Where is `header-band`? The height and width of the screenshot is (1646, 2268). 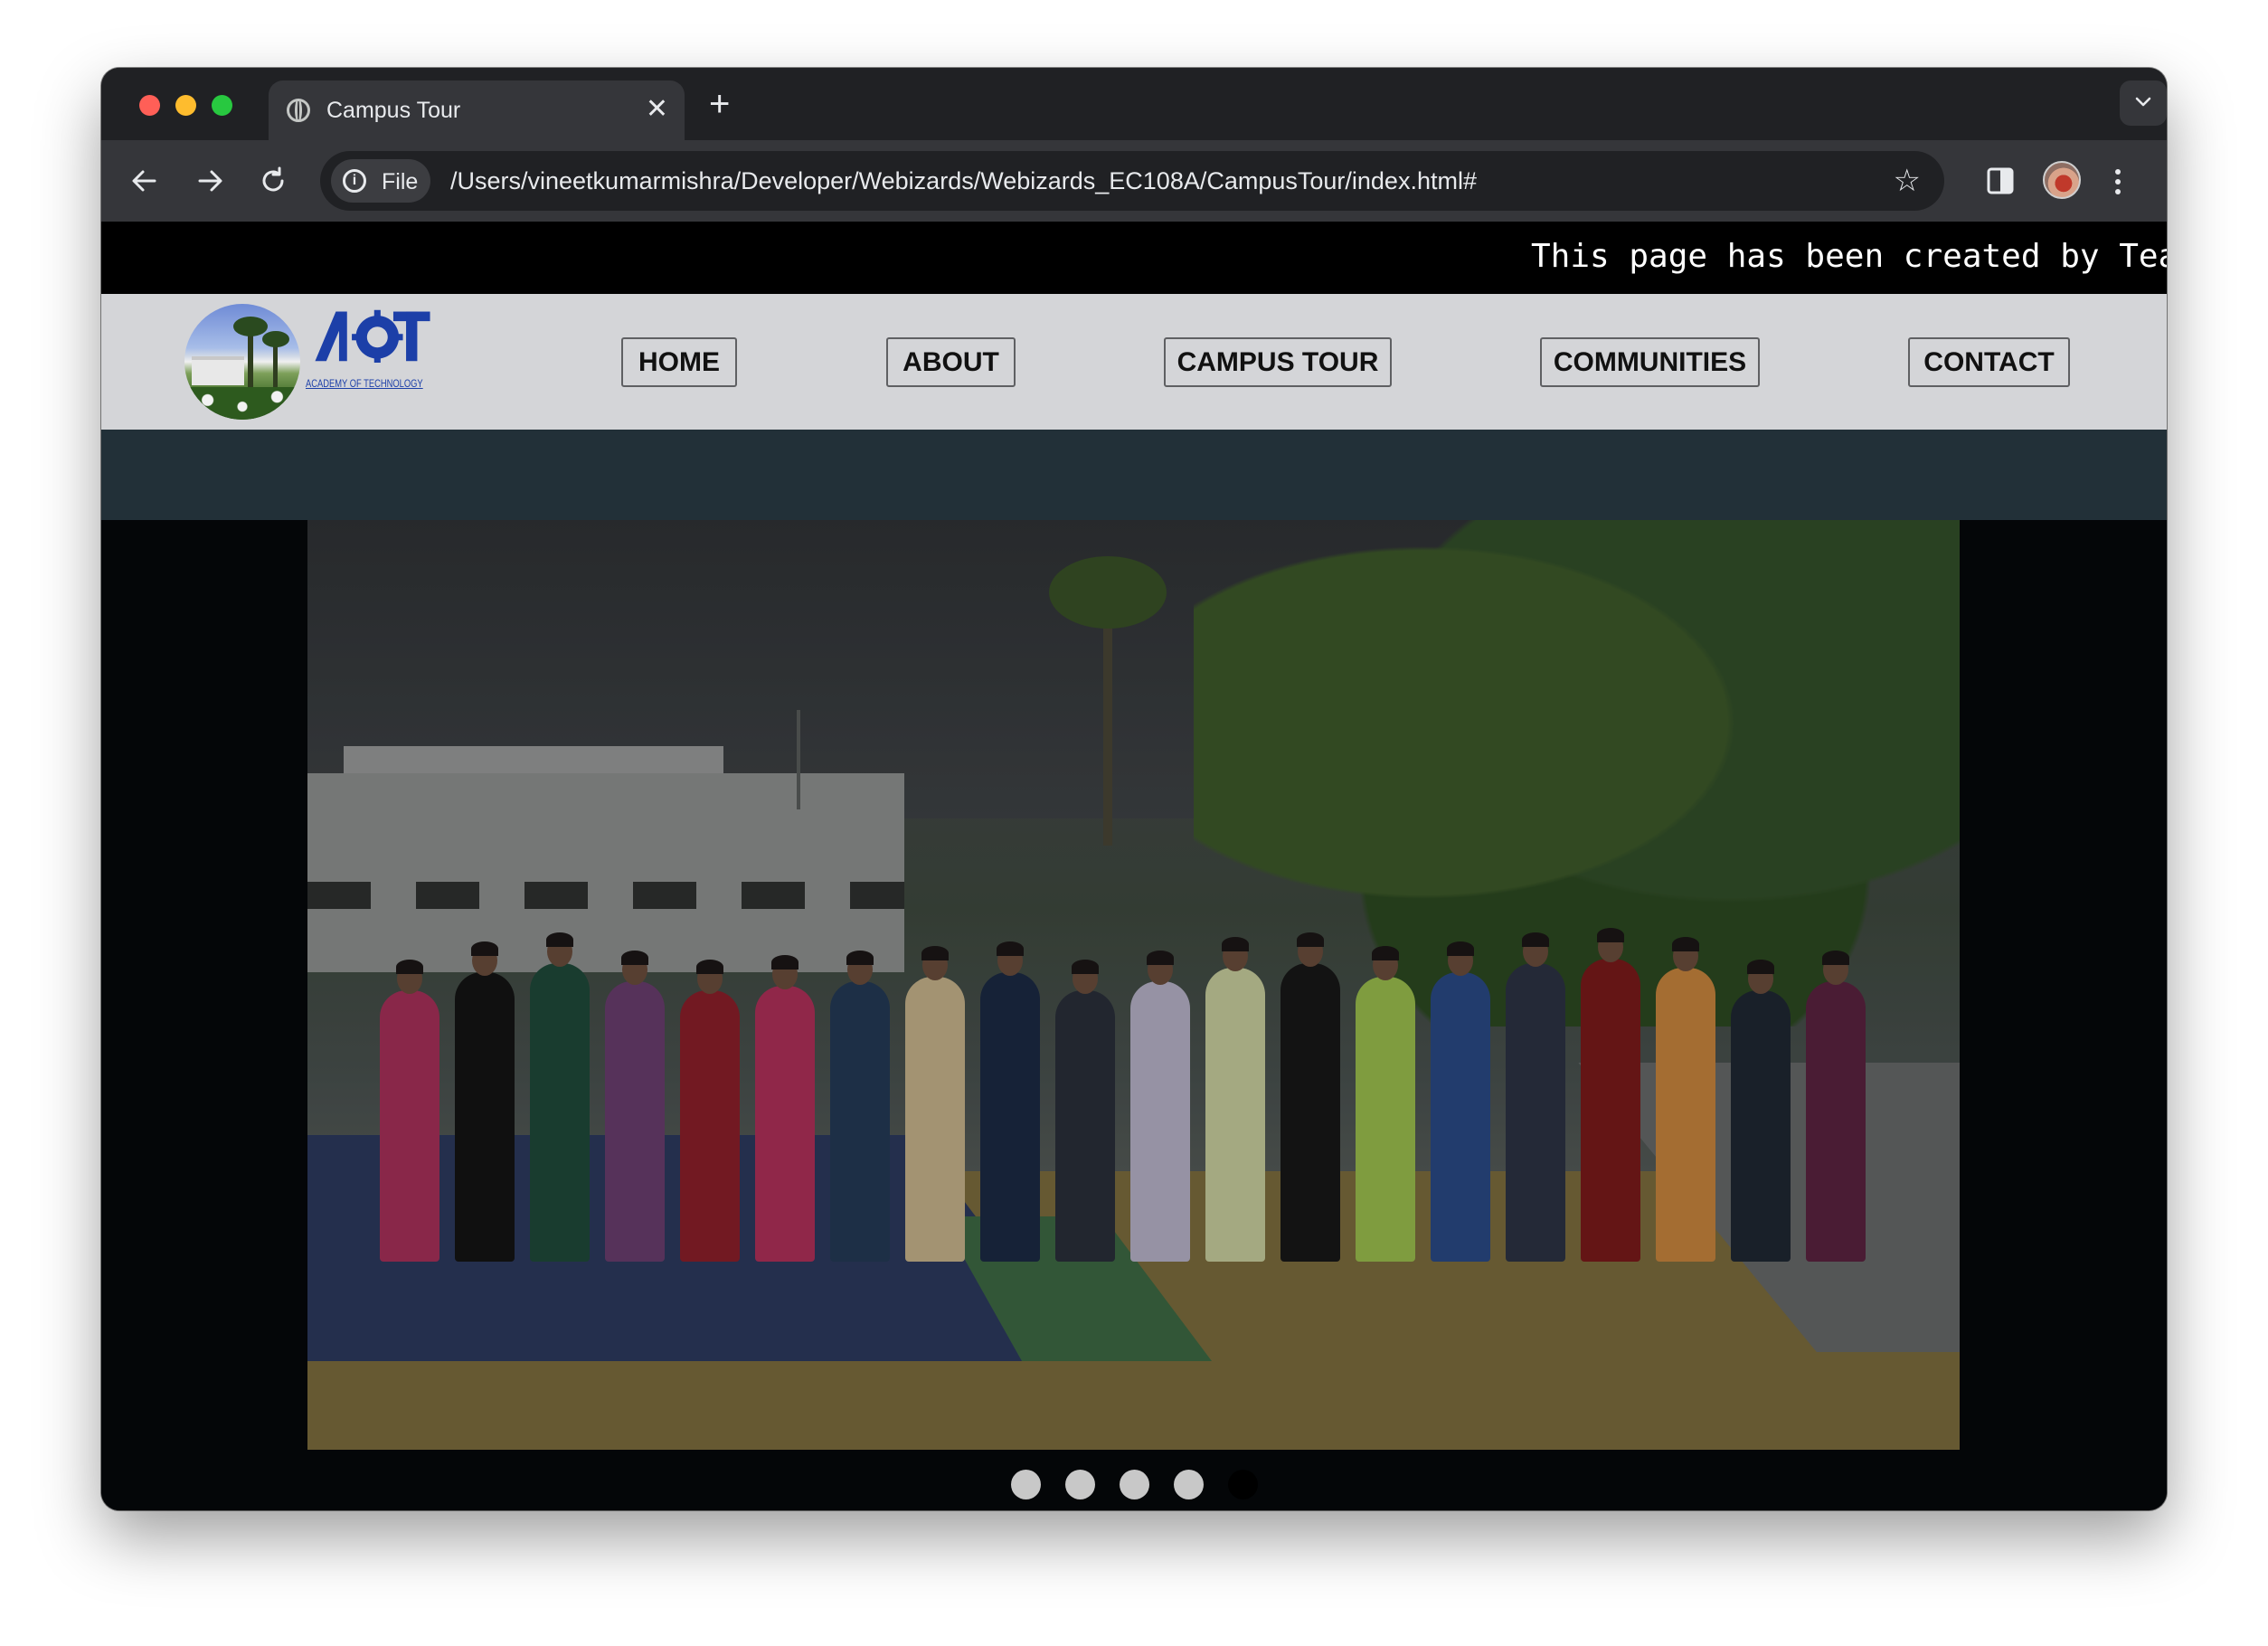 header-band is located at coordinates (1134, 475).